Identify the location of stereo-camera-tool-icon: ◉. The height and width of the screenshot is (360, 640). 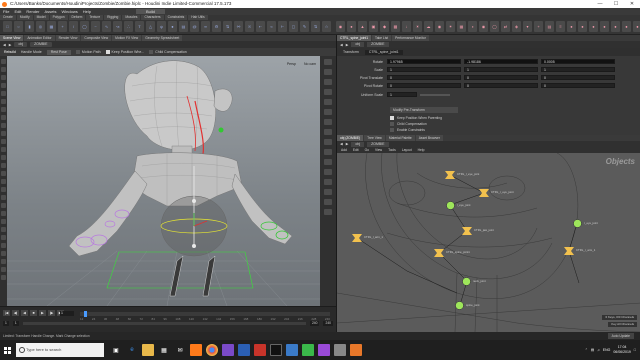
(483, 26).